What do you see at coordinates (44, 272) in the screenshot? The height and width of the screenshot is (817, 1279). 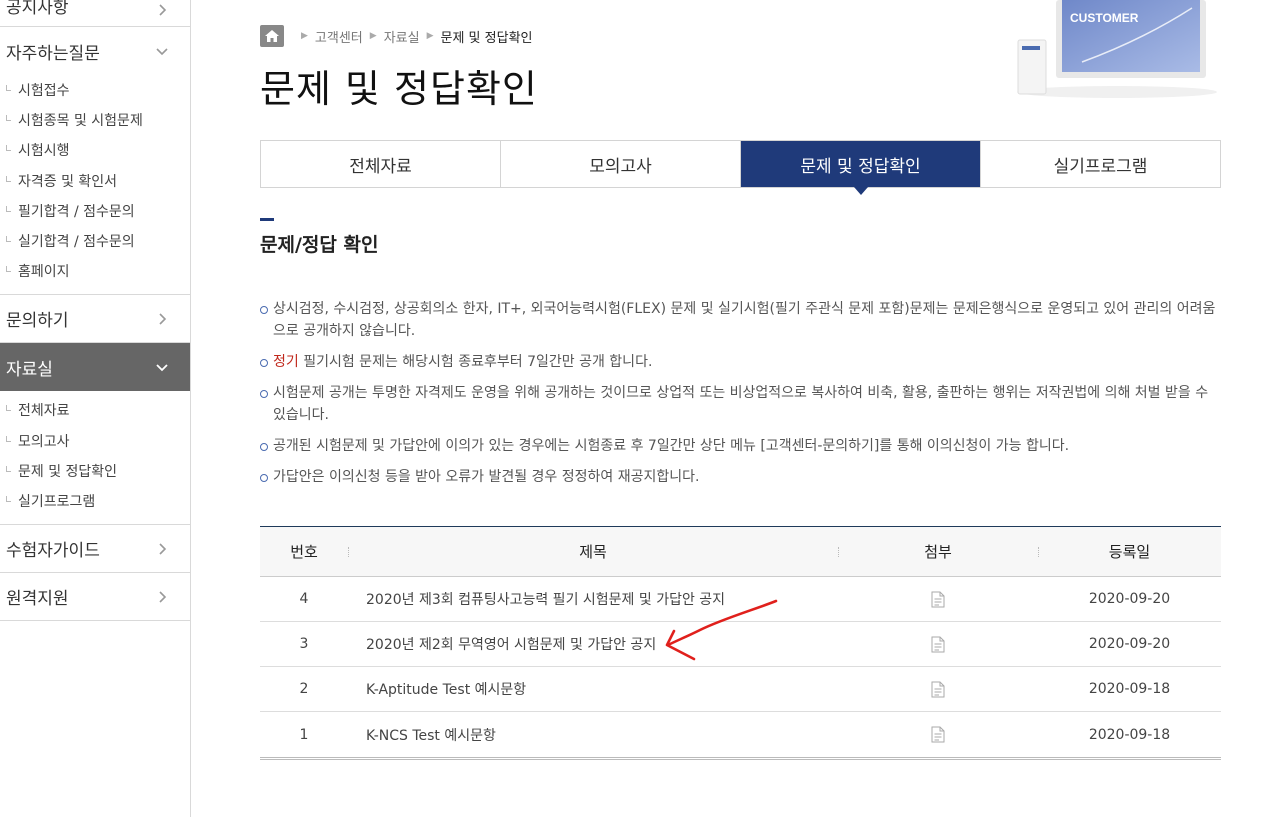 I see `sidebar-subitem-label: 홈페이지` at bounding box center [44, 272].